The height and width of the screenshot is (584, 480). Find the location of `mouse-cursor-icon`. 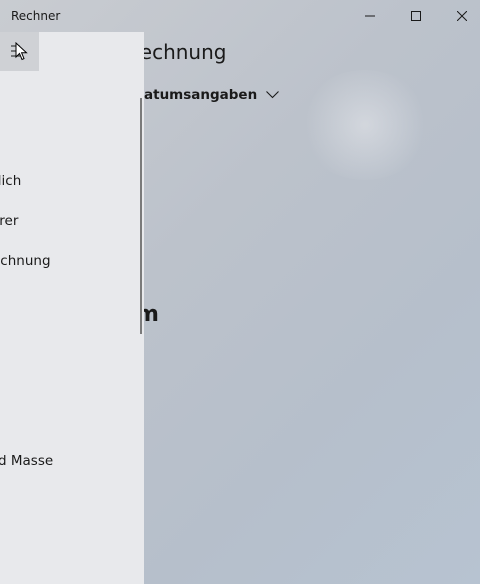

mouse-cursor-icon is located at coordinates (21, 51).